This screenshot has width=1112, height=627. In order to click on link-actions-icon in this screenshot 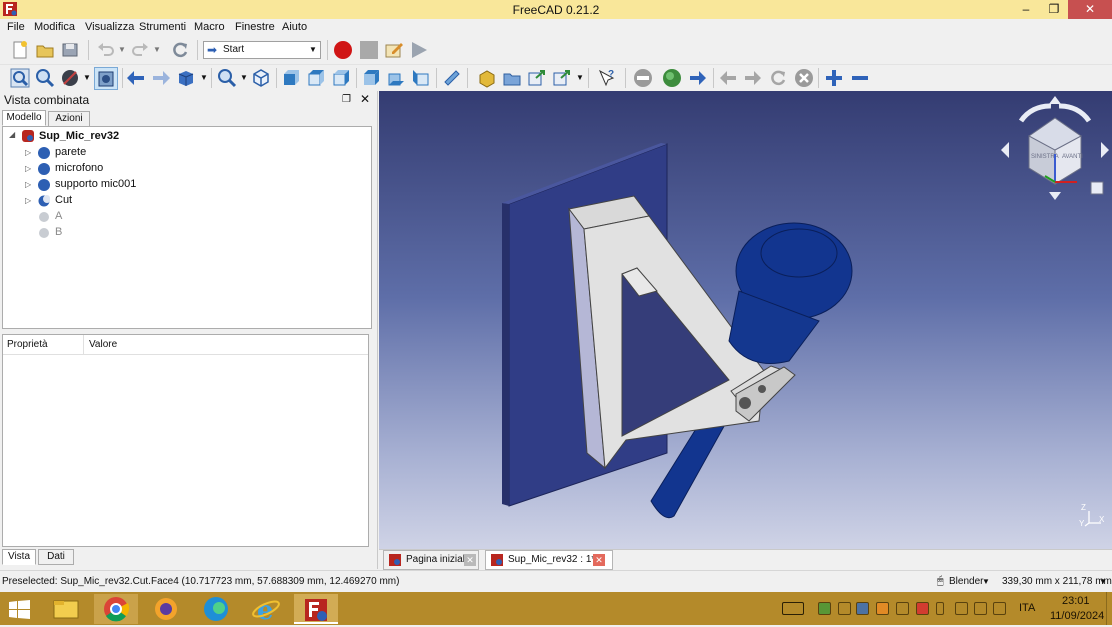, I will do `click(562, 78)`.